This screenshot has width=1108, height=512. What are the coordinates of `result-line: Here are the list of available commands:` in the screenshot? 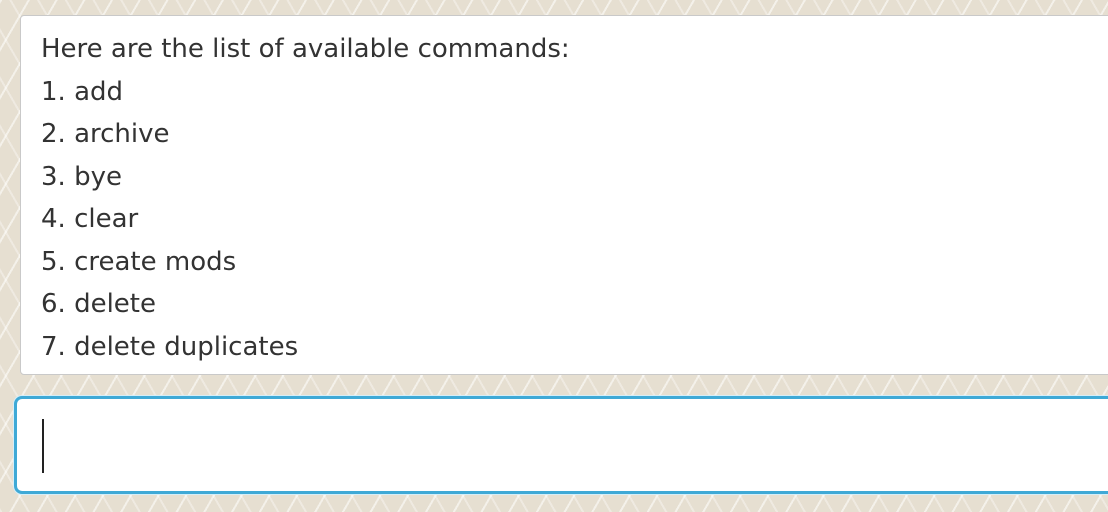 It's located at (305, 49).